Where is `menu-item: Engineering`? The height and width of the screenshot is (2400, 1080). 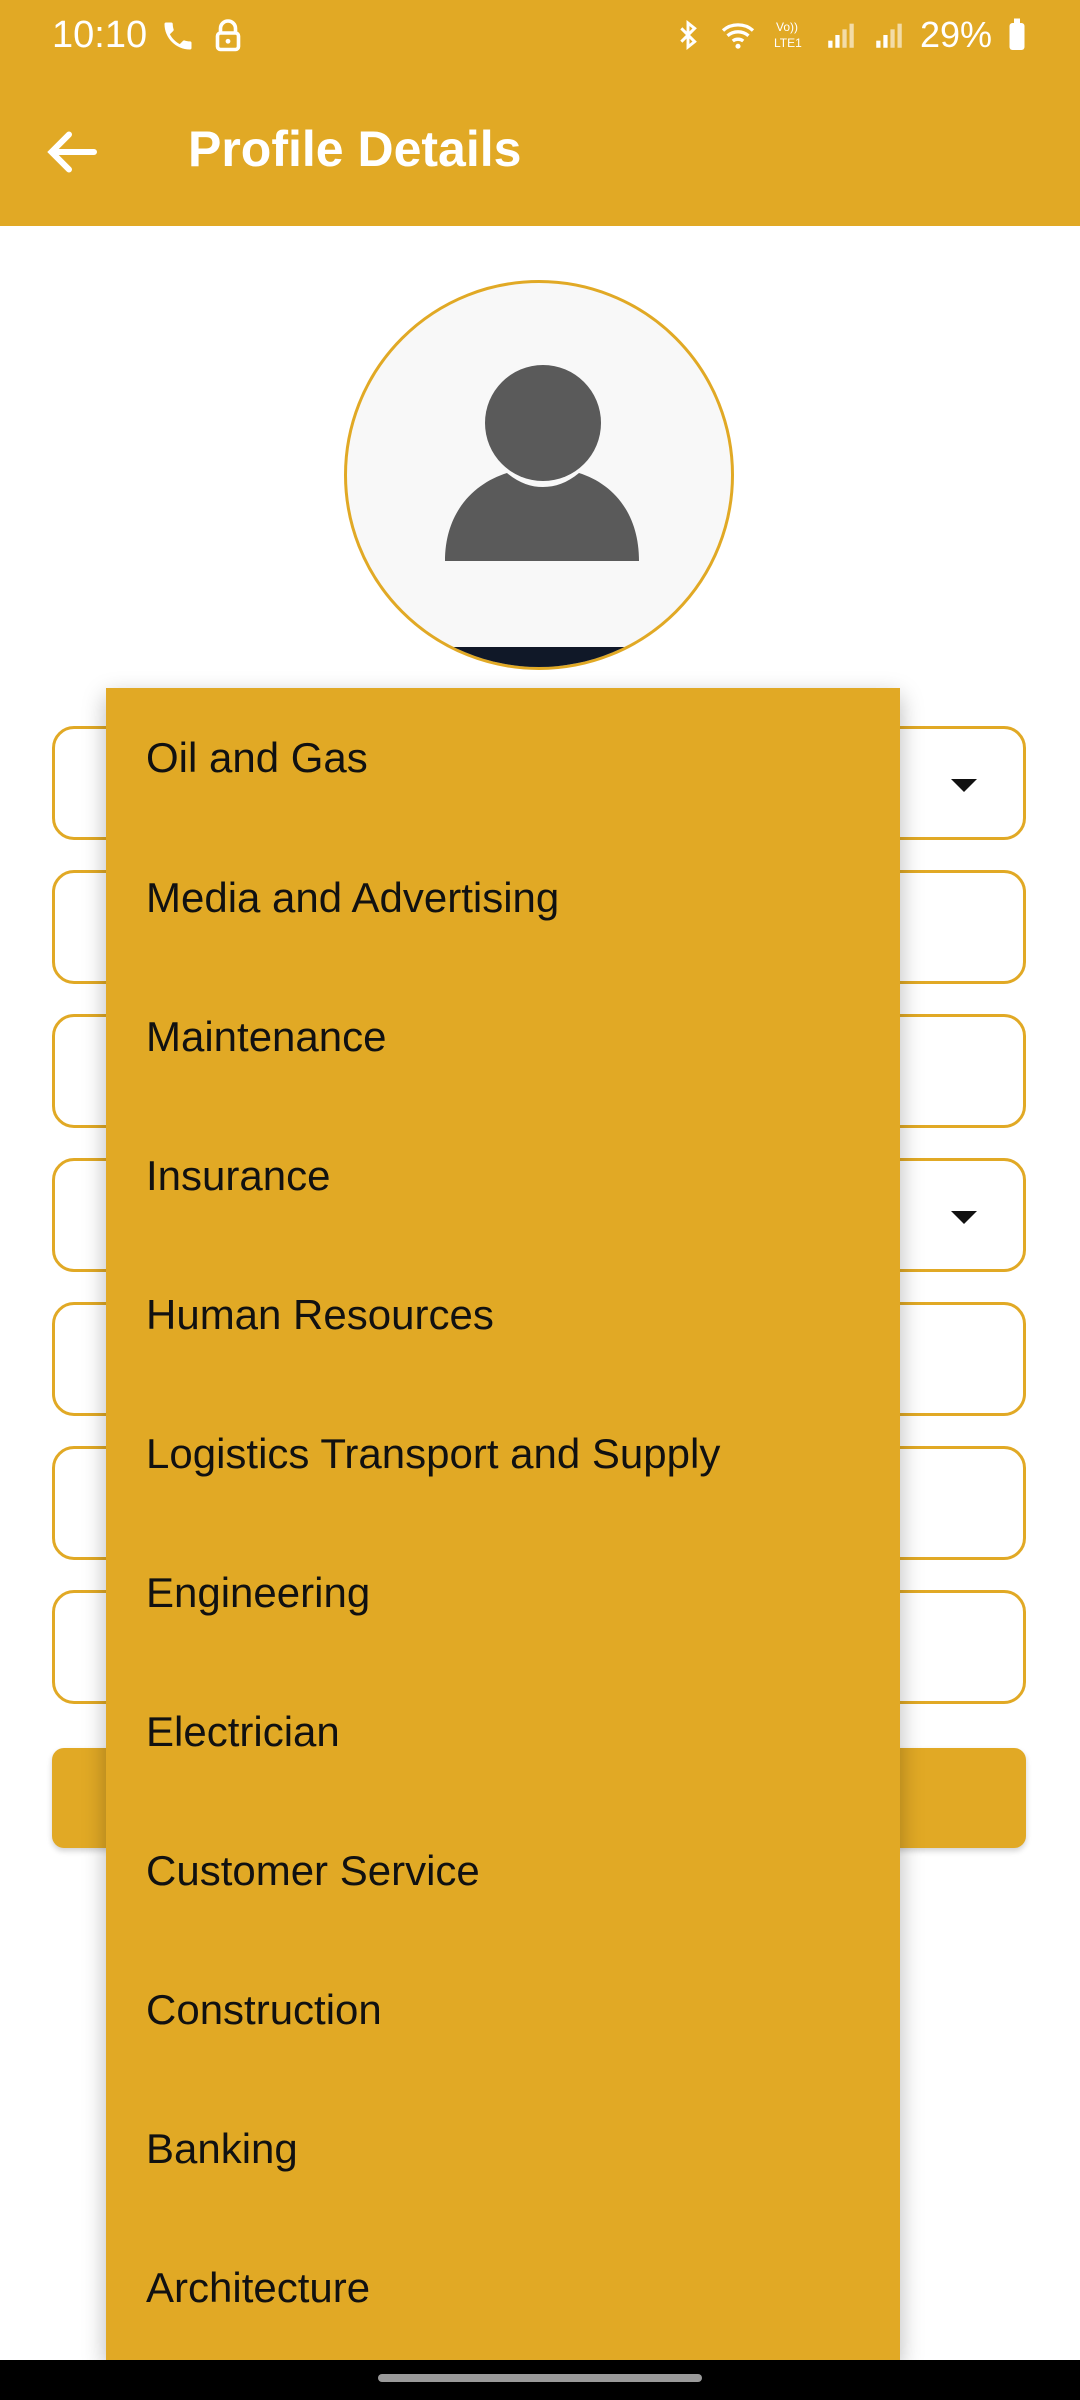 menu-item: Engineering is located at coordinates (503, 1592).